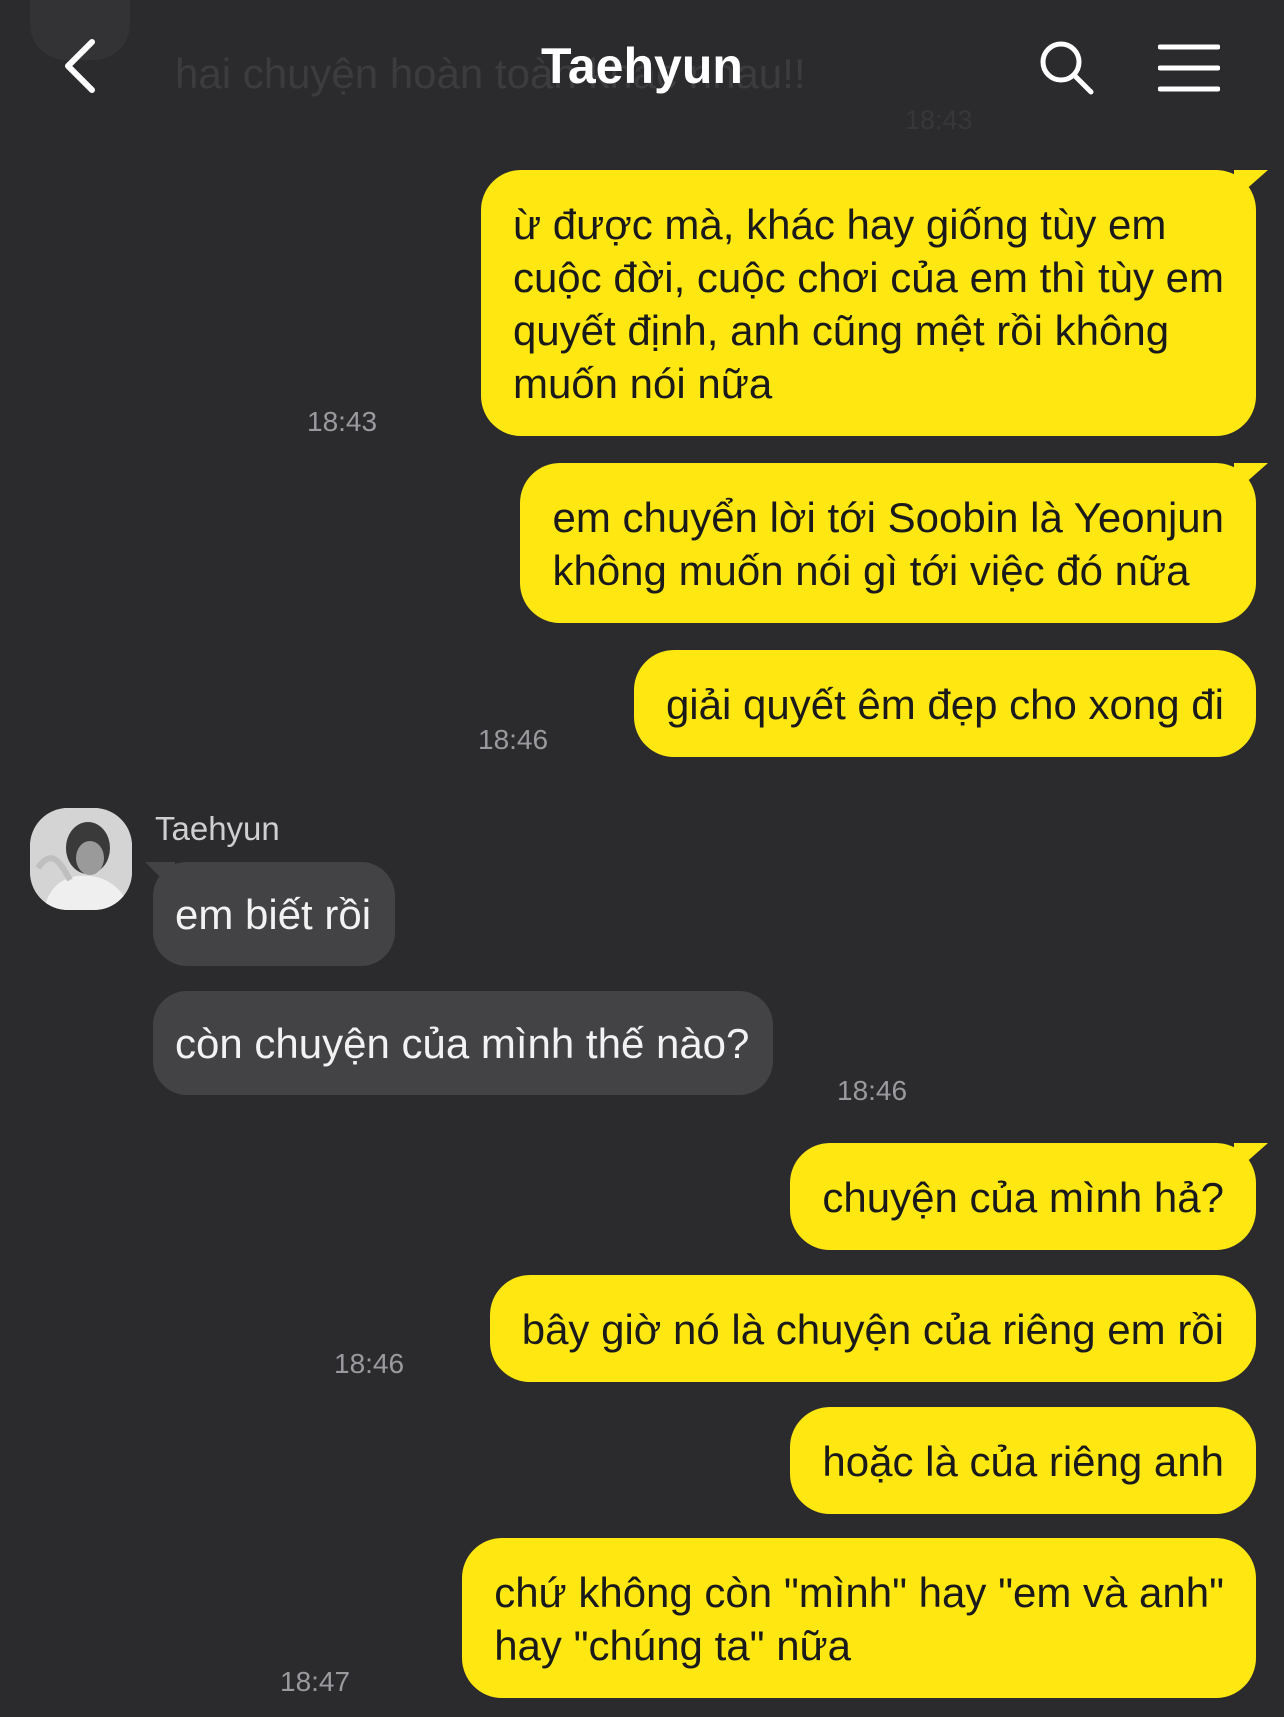  I want to click on message-time: 18:47, so click(315, 1681).